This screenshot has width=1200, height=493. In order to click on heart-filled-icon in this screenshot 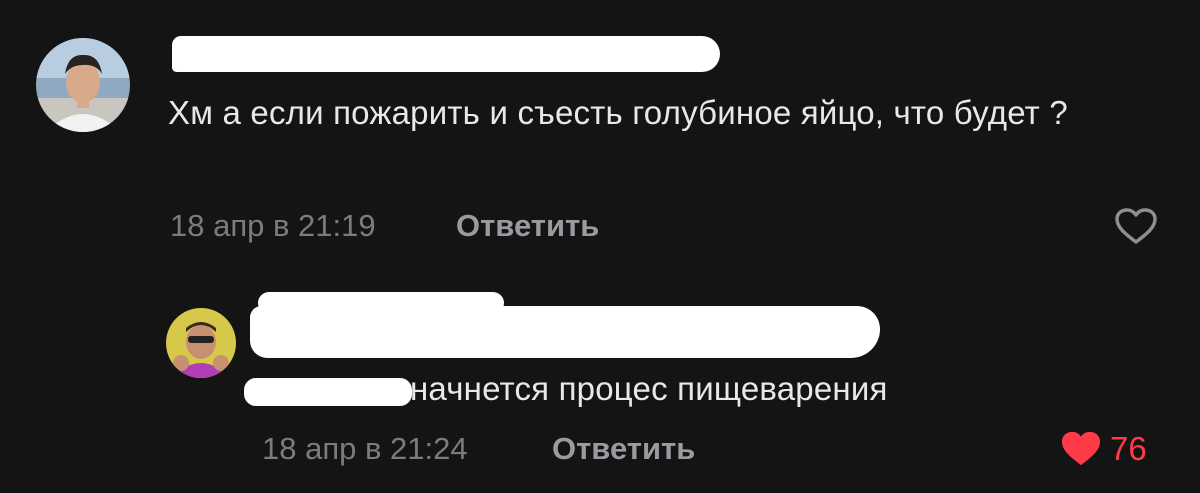, I will do `click(1081, 448)`.